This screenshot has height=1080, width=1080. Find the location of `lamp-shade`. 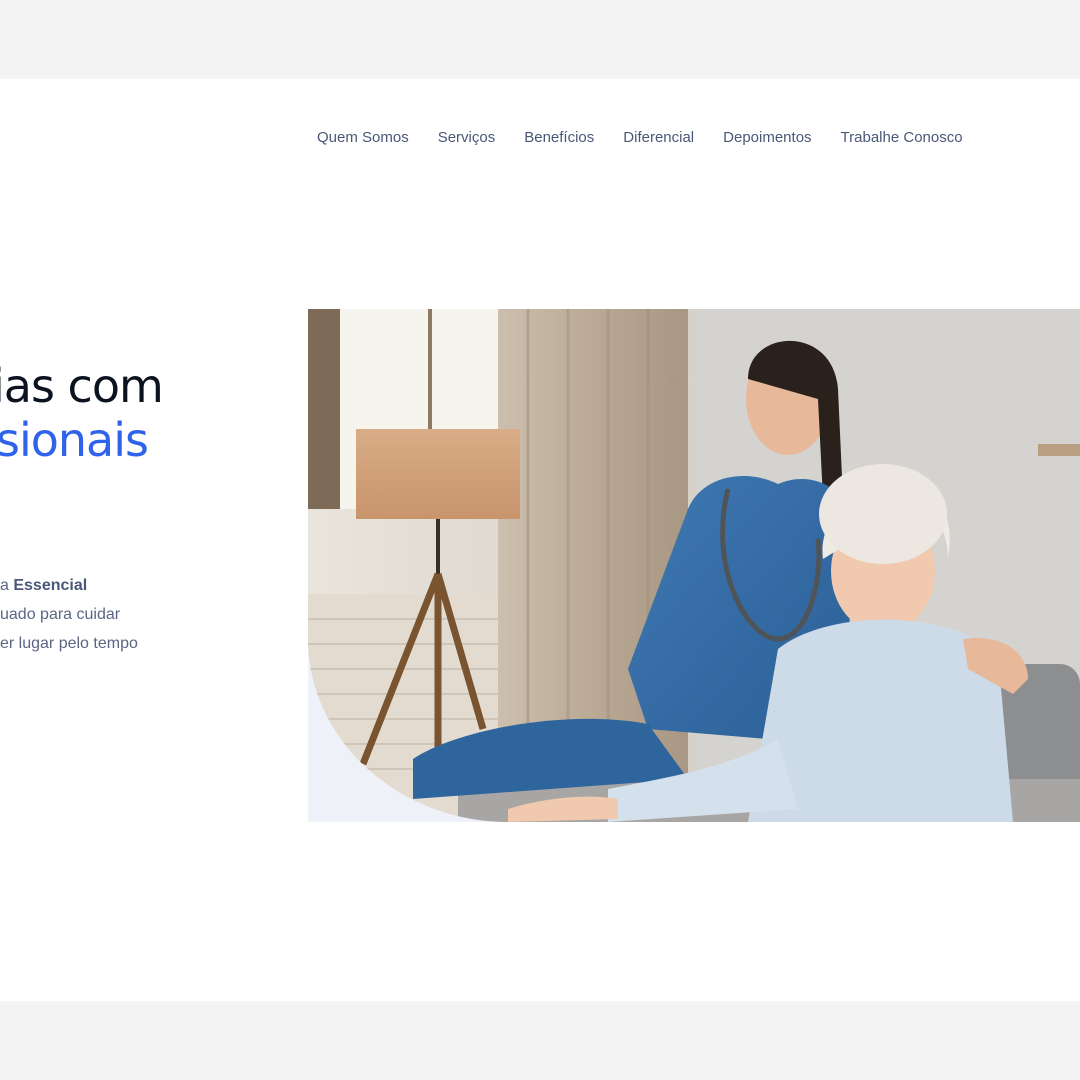

lamp-shade is located at coordinates (438, 474).